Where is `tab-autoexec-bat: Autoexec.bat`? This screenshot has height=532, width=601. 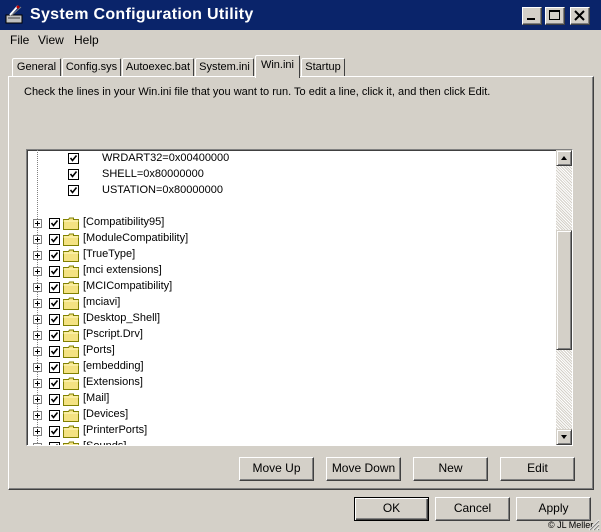 tab-autoexec-bat: Autoexec.bat is located at coordinates (158, 67).